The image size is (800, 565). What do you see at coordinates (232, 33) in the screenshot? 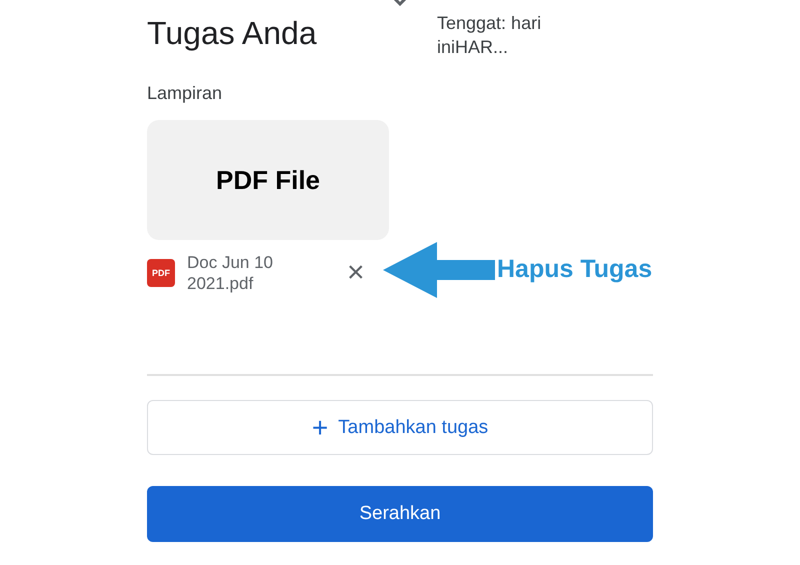
I see `section-title: Tugas Anda` at bounding box center [232, 33].